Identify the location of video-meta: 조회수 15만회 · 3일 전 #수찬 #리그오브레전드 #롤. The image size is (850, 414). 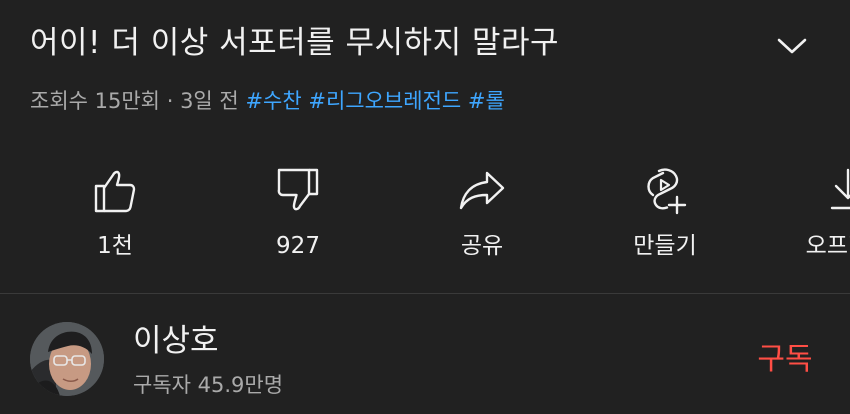
(267, 101).